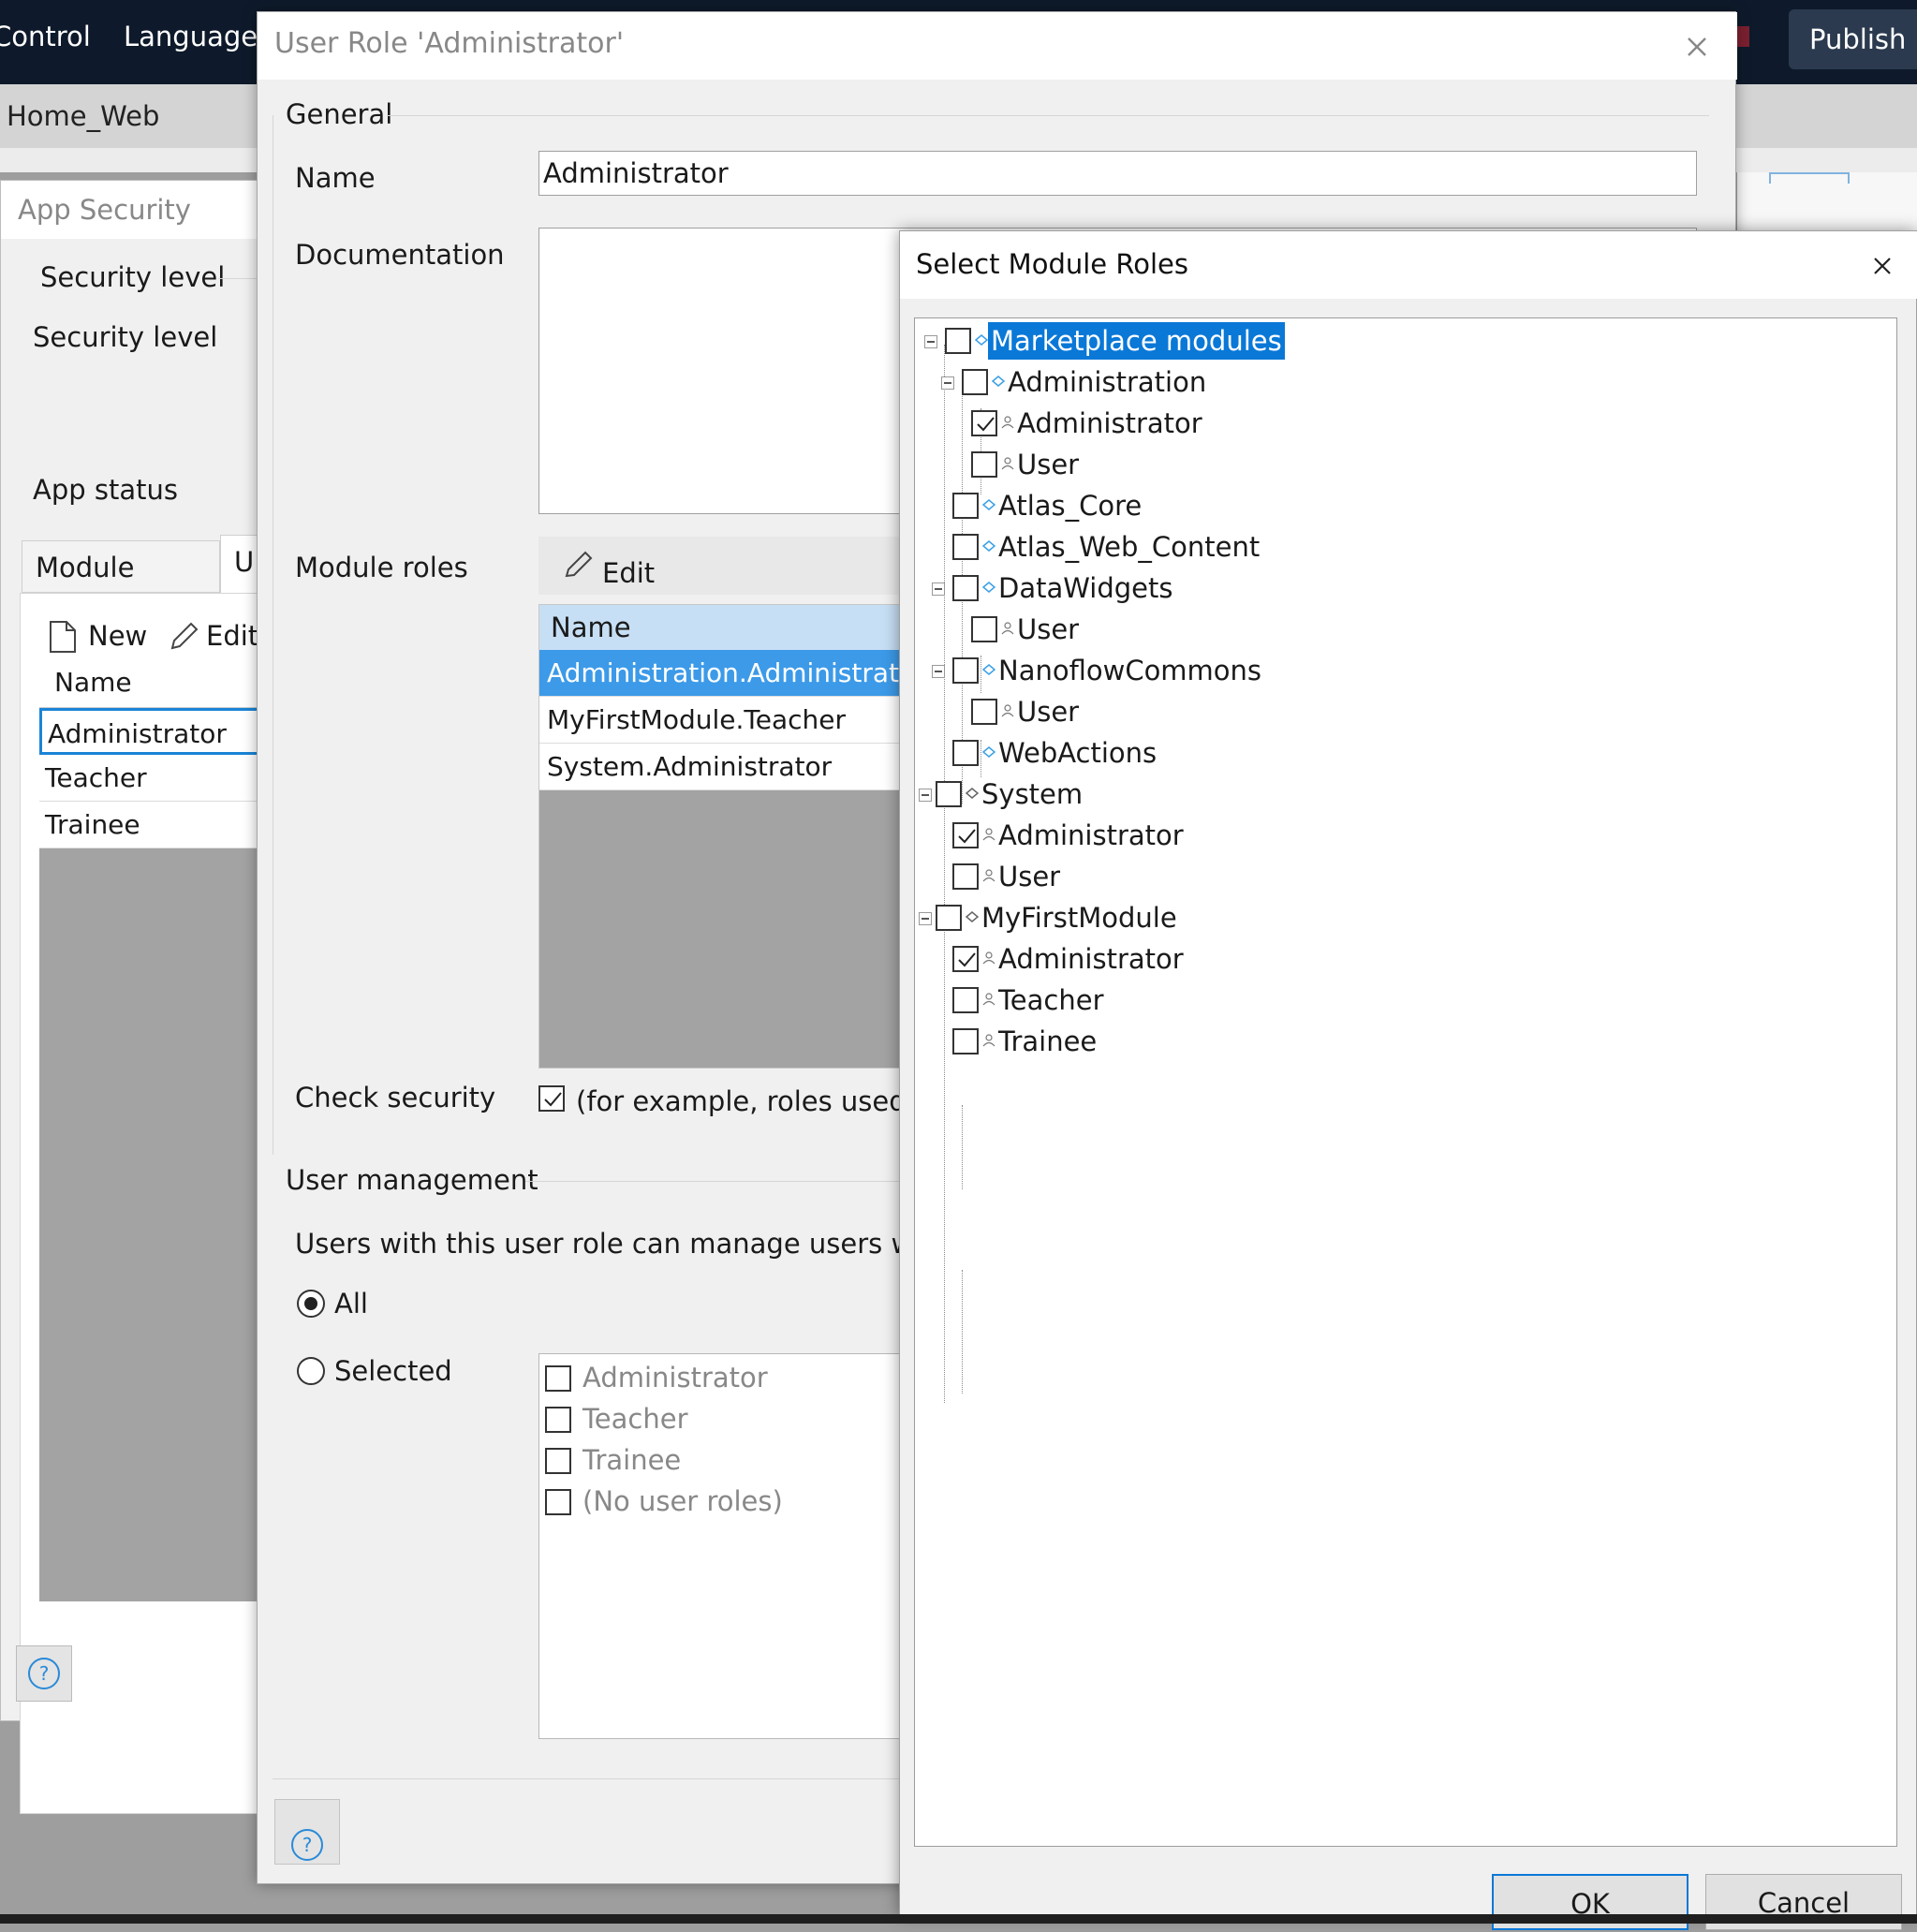 This screenshot has width=1917, height=1932. Describe the element at coordinates (381, 567) in the screenshot. I see `module-roles-label: Module roles` at that location.